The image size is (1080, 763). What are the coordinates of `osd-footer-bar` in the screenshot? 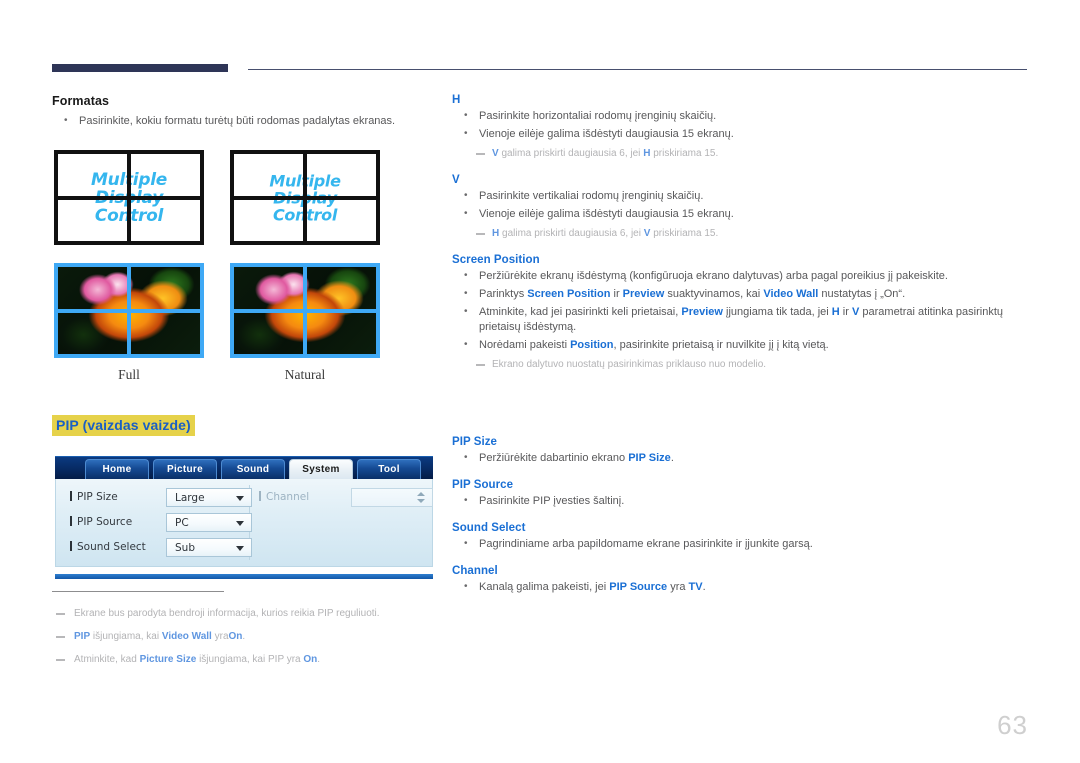 It's located at (244, 576).